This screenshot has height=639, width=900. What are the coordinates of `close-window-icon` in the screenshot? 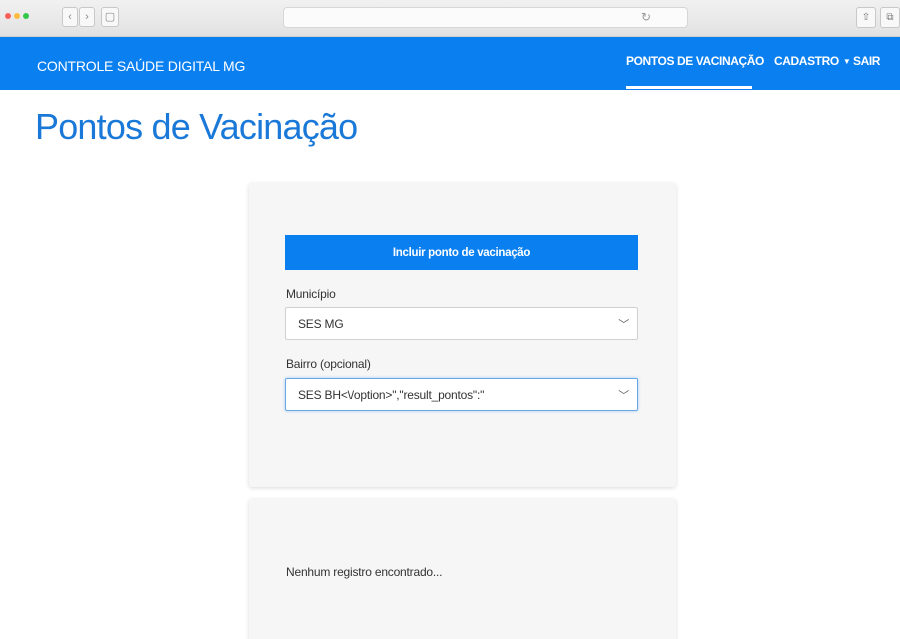 It's located at (8, 16).